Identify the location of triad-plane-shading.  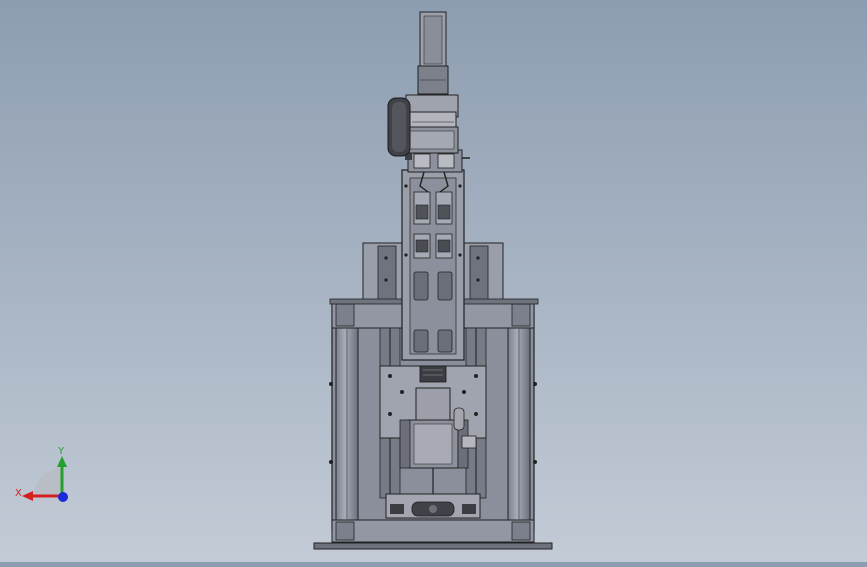
(48, 482).